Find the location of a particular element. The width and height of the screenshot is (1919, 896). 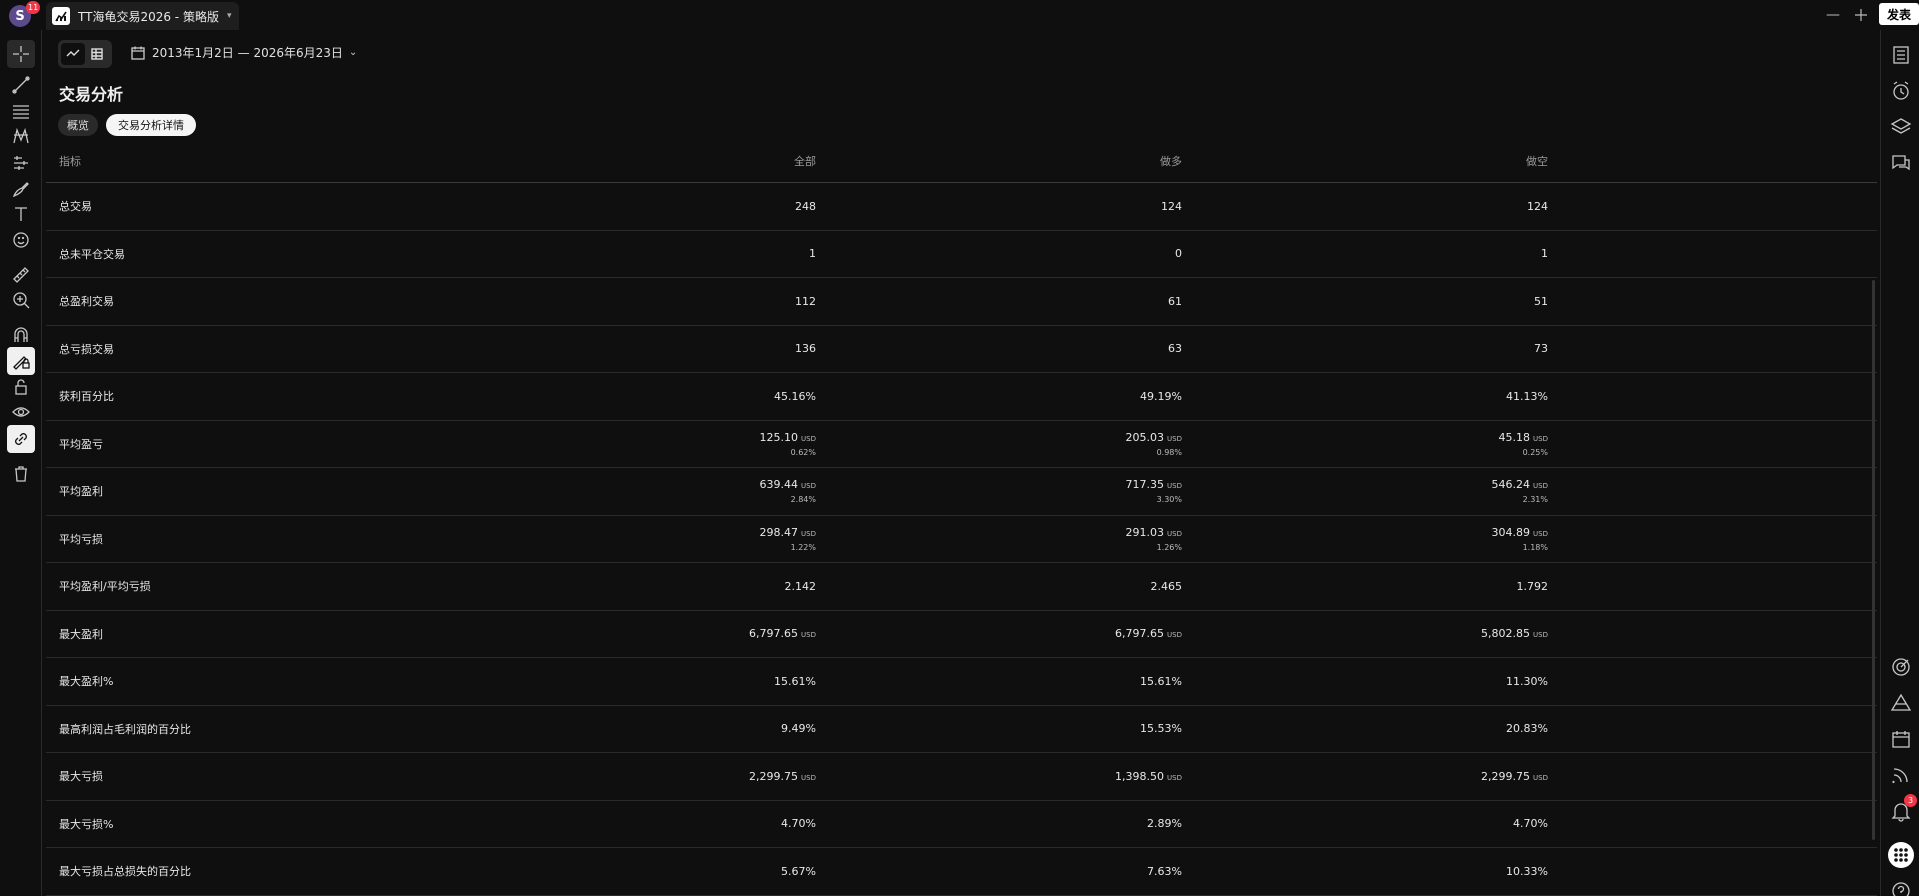

value-line: 1 is located at coordinates (812, 253).